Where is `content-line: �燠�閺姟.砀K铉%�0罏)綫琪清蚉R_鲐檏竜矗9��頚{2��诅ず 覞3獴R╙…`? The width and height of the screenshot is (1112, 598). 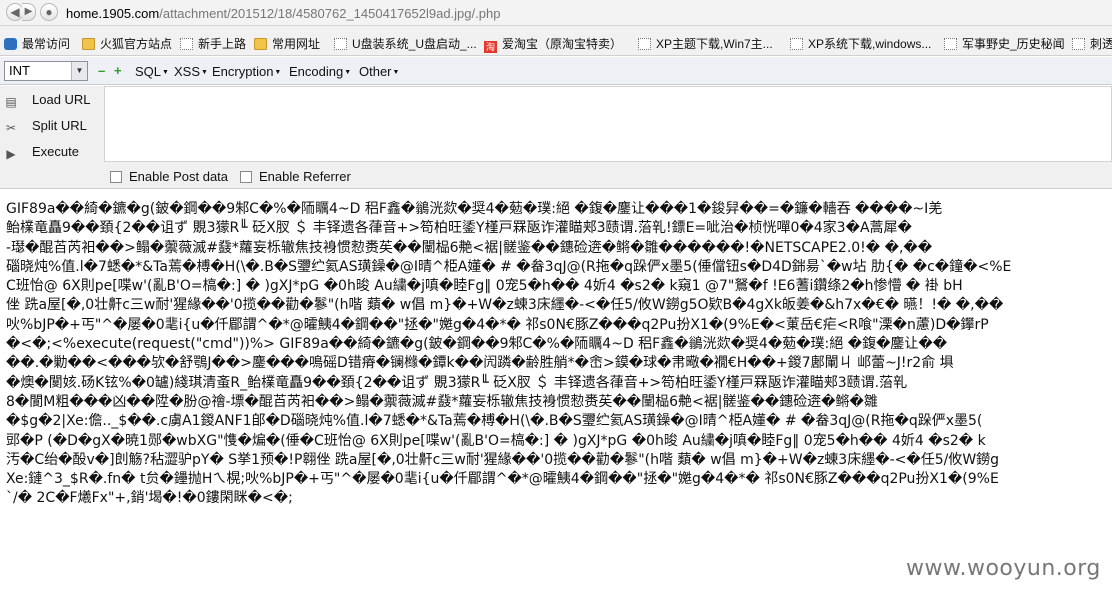 content-line: �燠�閺姟.砀K铉%�0罏)綫琪清蚉R_鲐檏竜矗9��頚{2��诅ず 覞3獴R╙… is located at coordinates (457, 382).